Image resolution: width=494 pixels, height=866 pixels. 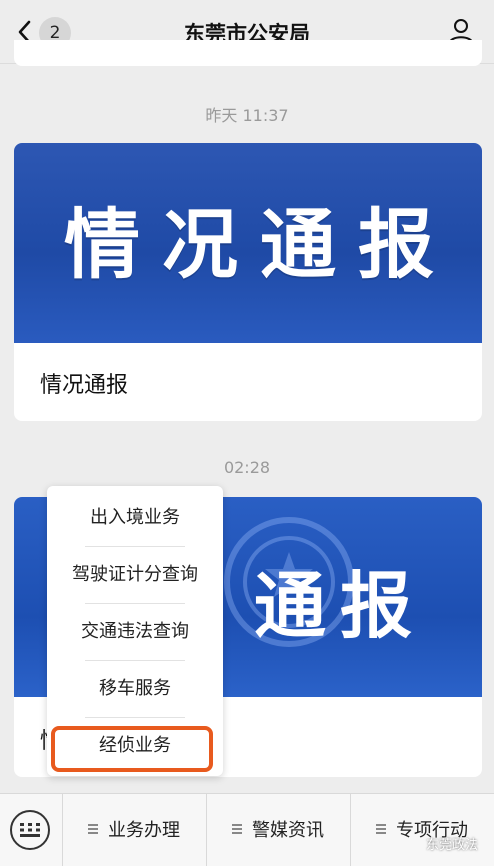 I want to click on tab-special-action: 专项行动, so click(x=422, y=830).